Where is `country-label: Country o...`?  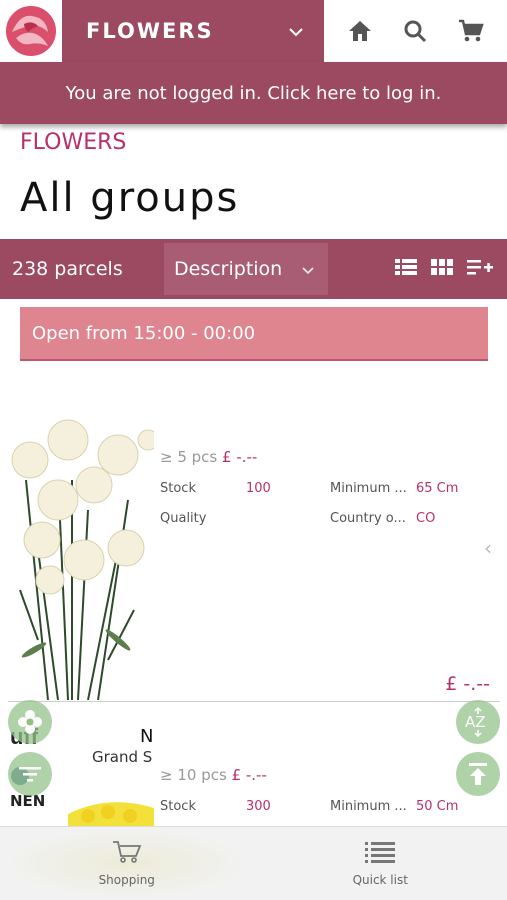
country-label: Country o... is located at coordinates (368, 518).